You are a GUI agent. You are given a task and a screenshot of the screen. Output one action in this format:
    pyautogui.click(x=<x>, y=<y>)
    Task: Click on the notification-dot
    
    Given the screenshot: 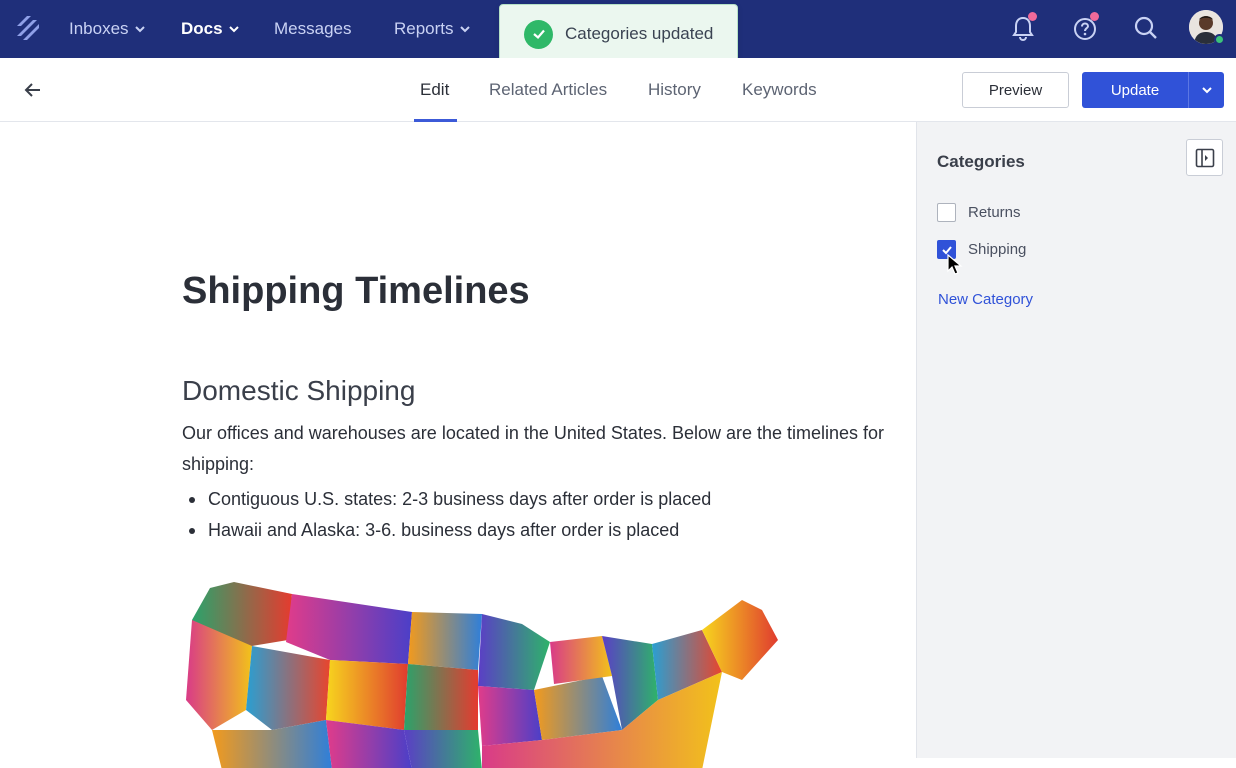 What is the action you would take?
    pyautogui.click(x=1032, y=16)
    